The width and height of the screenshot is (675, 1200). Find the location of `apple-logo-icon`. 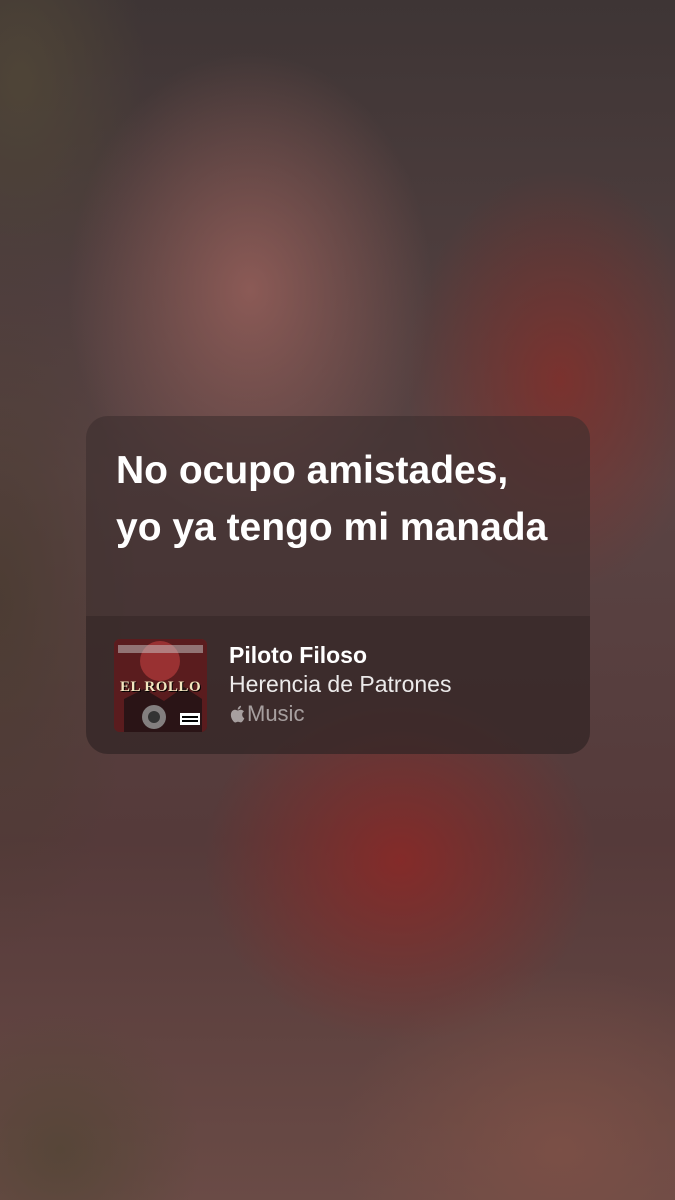

apple-logo-icon is located at coordinates (237, 714).